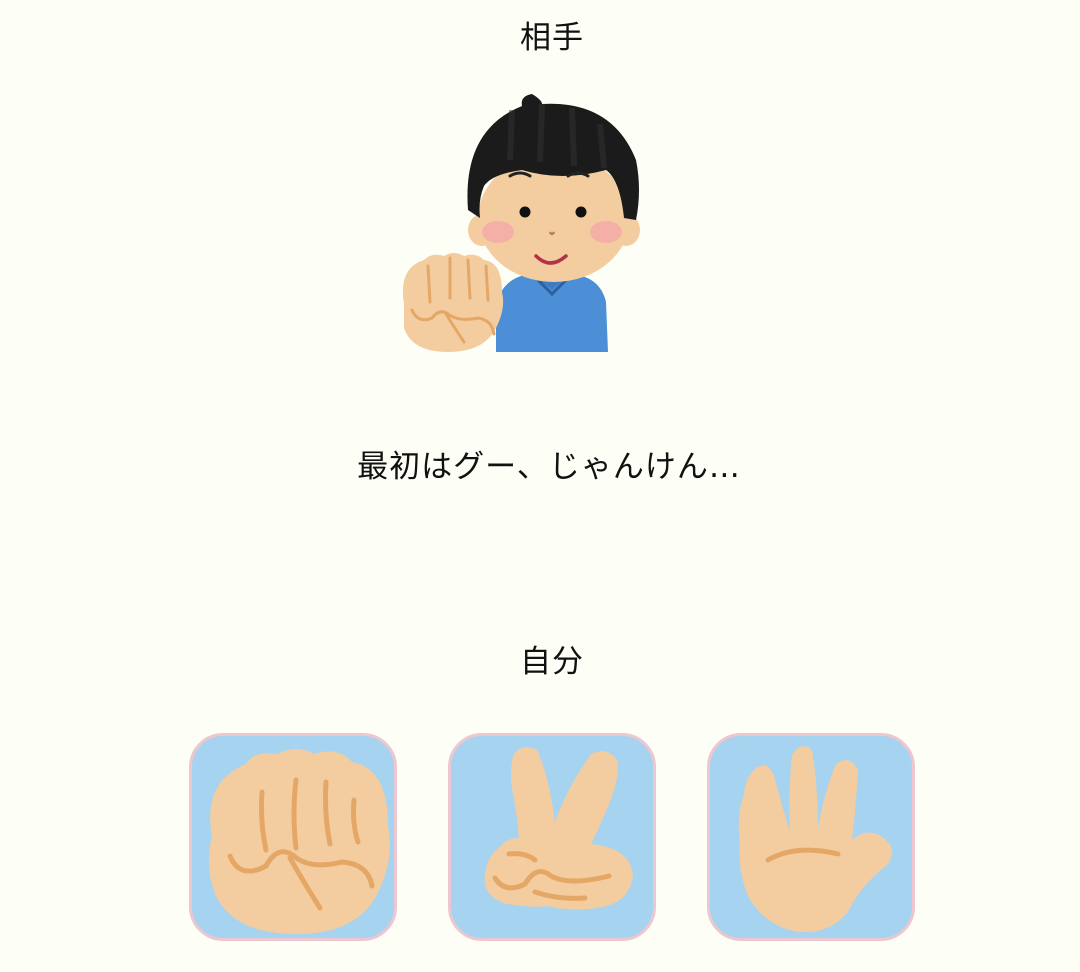  I want to click on opponent-illustration, so click(522, 225).